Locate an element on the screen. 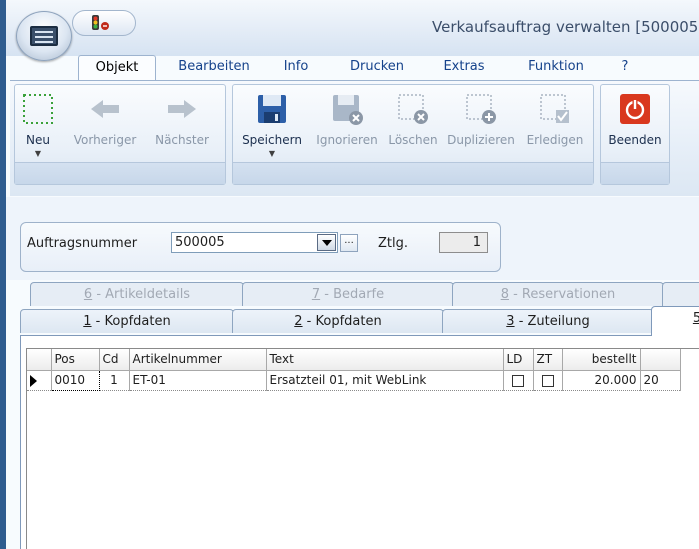 The image size is (699, 549). tab-key: 2 is located at coordinates (298, 321).